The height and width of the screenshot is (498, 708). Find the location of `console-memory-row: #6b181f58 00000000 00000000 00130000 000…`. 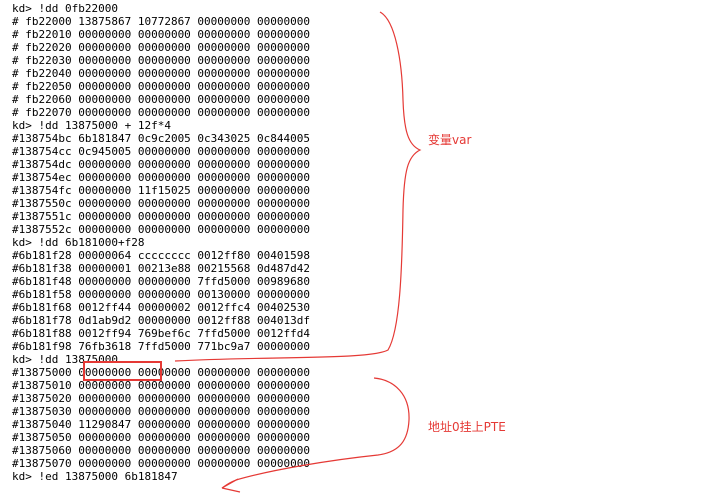

console-memory-row: #6b181f58 00000000 00000000 00130000 000… is located at coordinates (161, 294).